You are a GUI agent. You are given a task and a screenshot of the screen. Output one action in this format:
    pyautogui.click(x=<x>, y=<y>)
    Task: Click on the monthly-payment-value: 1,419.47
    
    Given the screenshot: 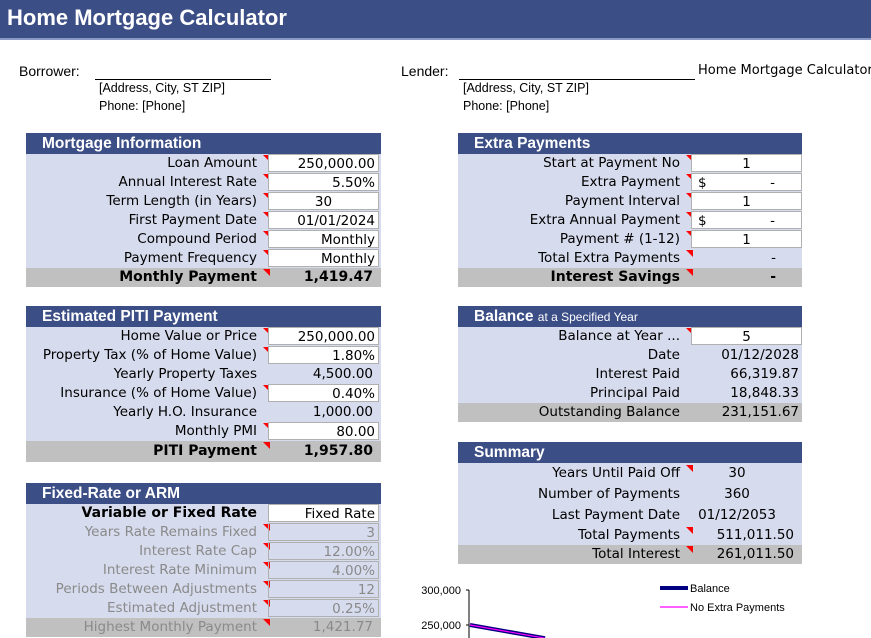 What is the action you would take?
    pyautogui.click(x=338, y=277)
    